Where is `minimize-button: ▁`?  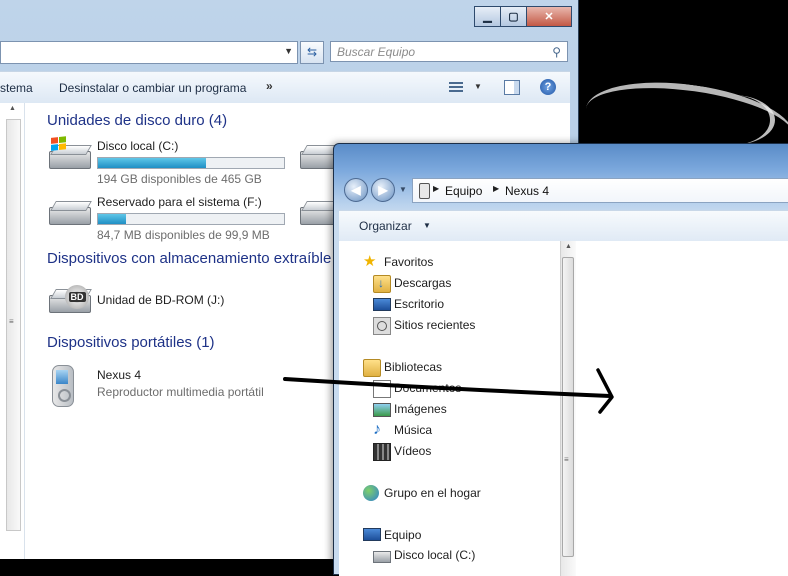 minimize-button: ▁ is located at coordinates (487, 16).